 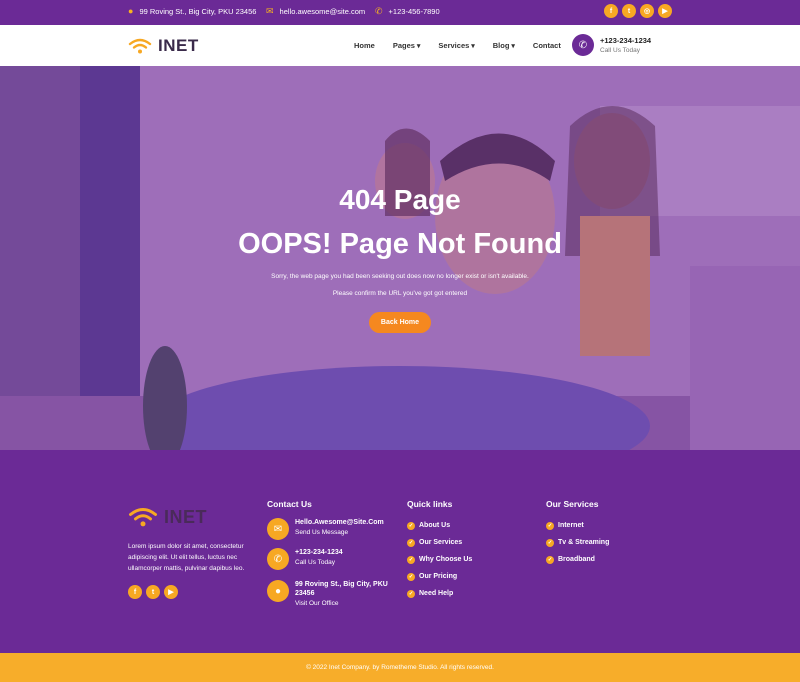 I want to click on quick-link-item: ✓ Our Services, so click(x=439, y=542).